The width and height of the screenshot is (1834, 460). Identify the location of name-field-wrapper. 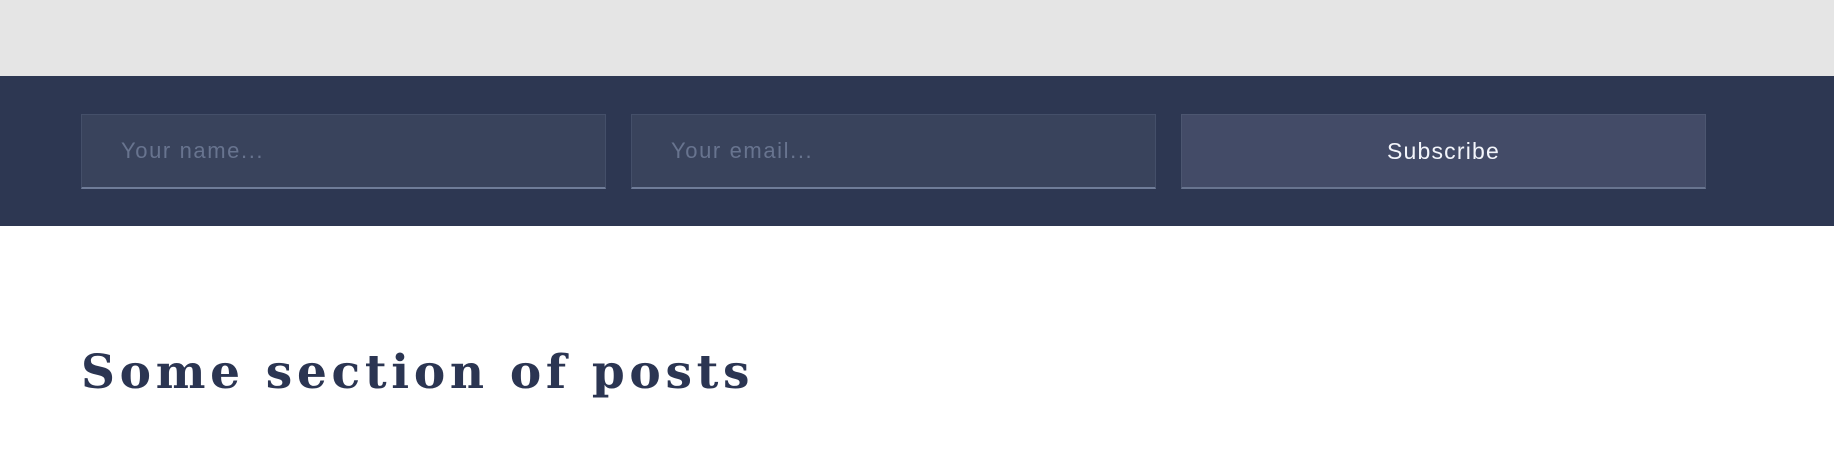
(343, 151).